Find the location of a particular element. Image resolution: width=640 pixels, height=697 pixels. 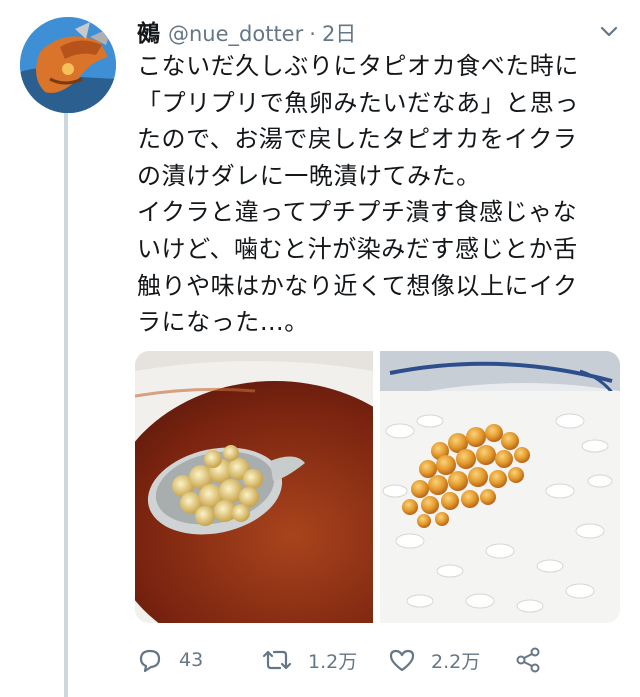

tweet-header: 鵺 @nue_dotter · 2日 is located at coordinates (246, 31).